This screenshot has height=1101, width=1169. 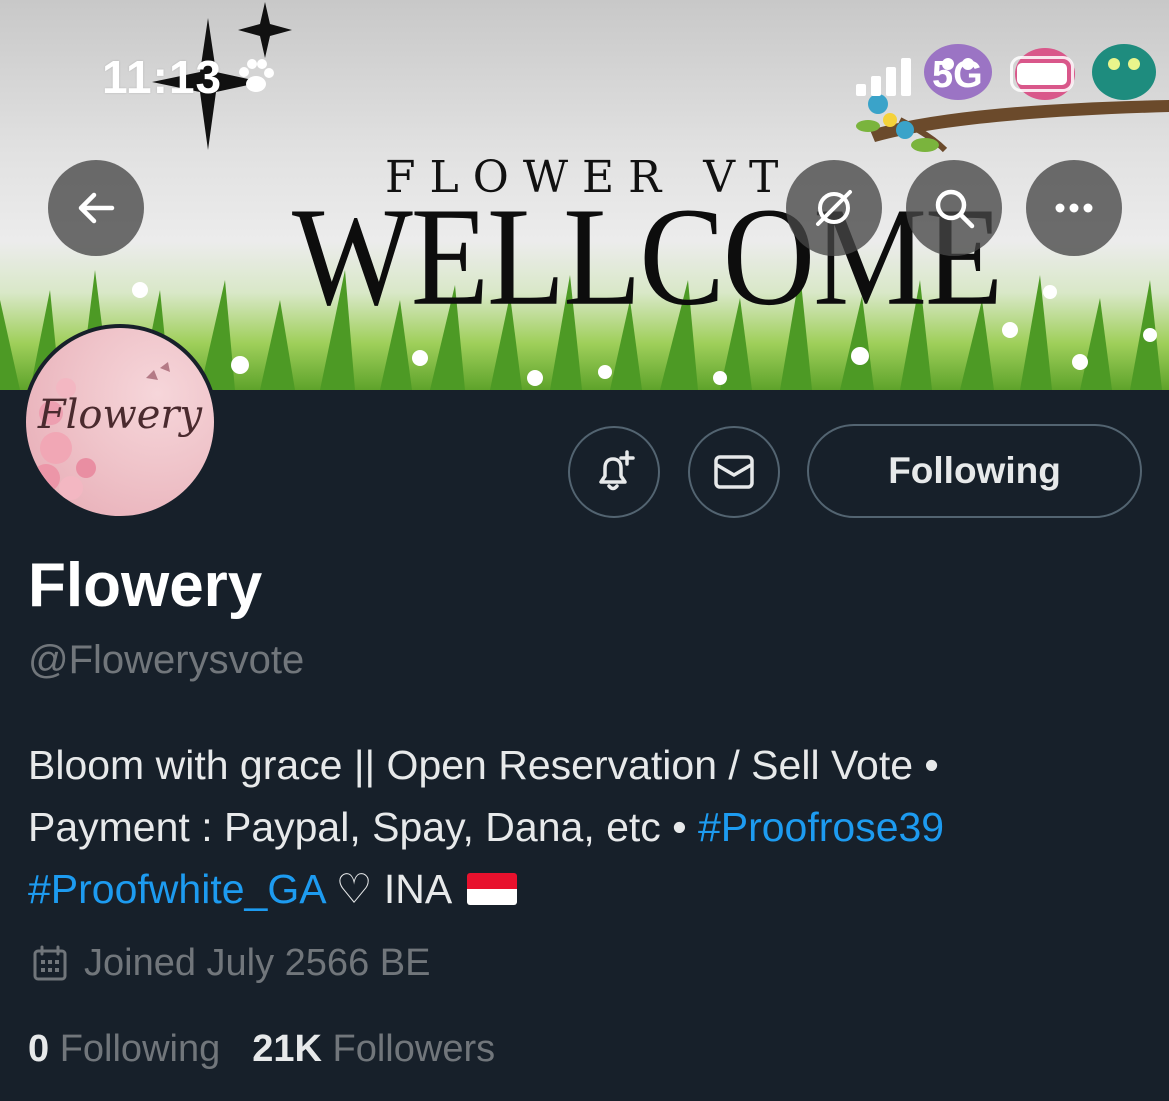 I want to click on bio-line-3: ♡ INA, so click(x=393, y=889).